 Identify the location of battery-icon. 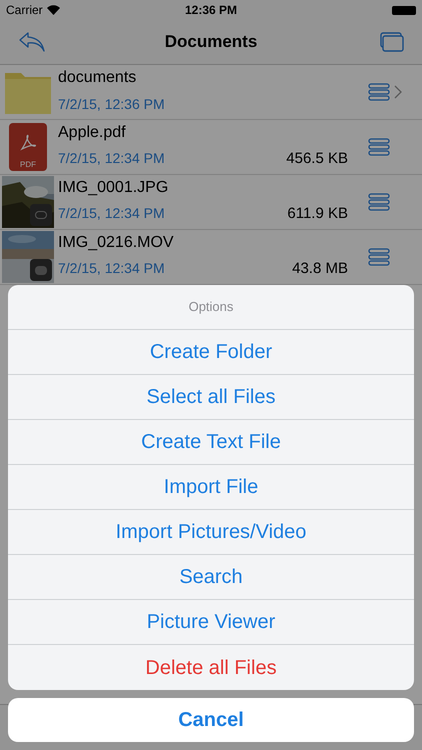
(404, 10).